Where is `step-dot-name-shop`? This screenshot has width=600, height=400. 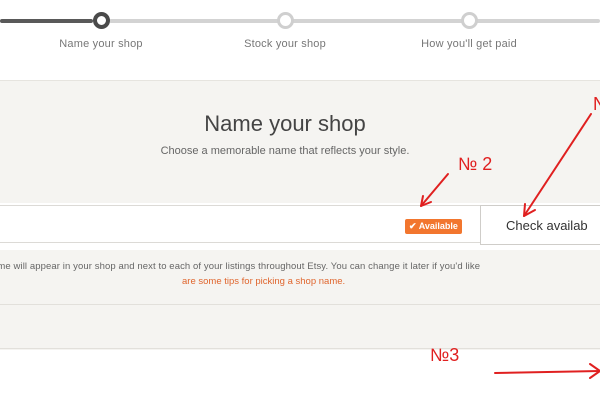 step-dot-name-shop is located at coordinates (101, 20).